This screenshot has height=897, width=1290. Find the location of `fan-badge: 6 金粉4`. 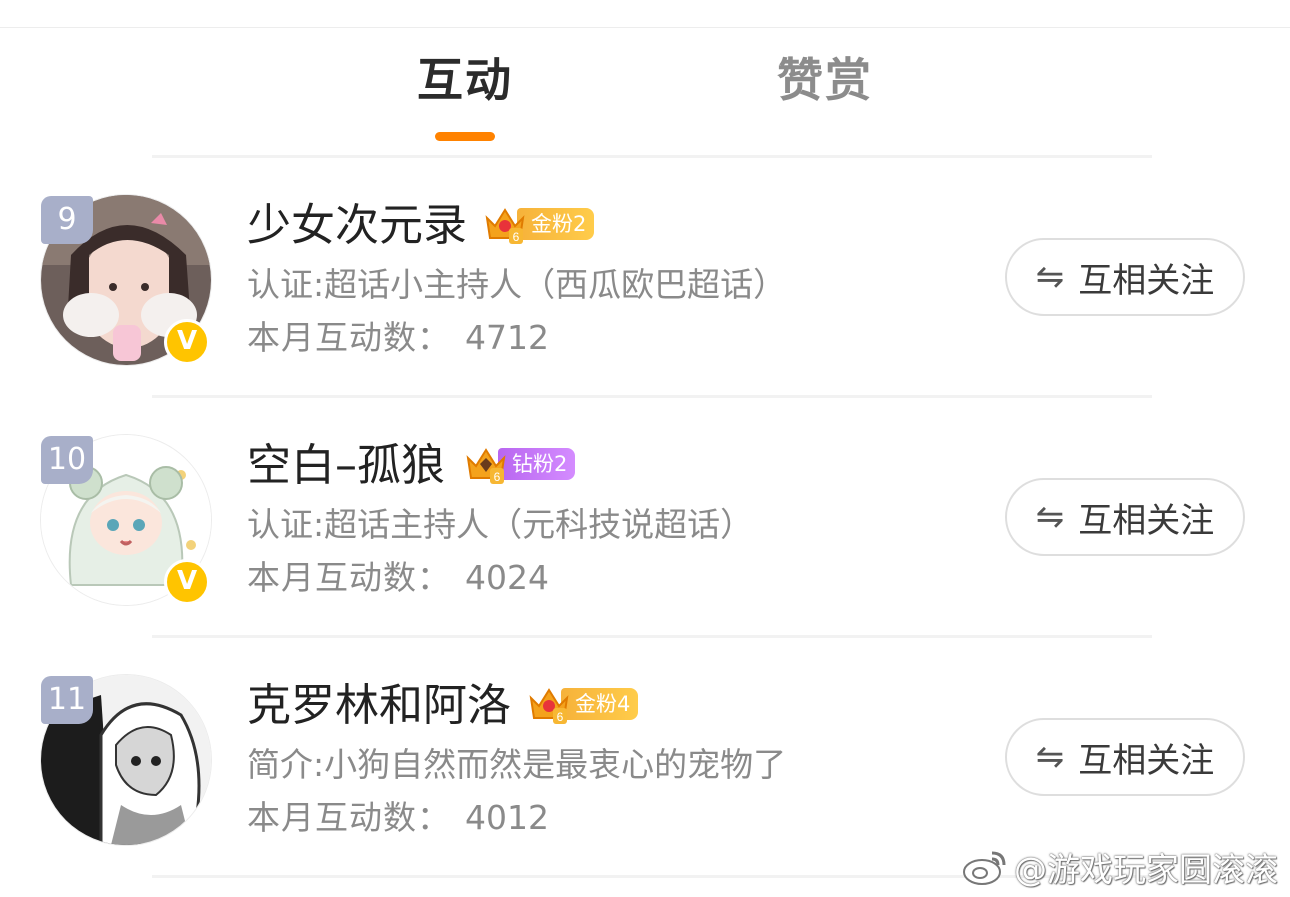

fan-badge: 6 金粉4 is located at coordinates (583, 704).